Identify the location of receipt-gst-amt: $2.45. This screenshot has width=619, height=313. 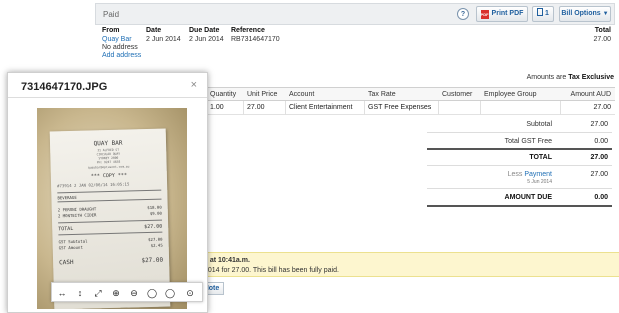
(156, 245).